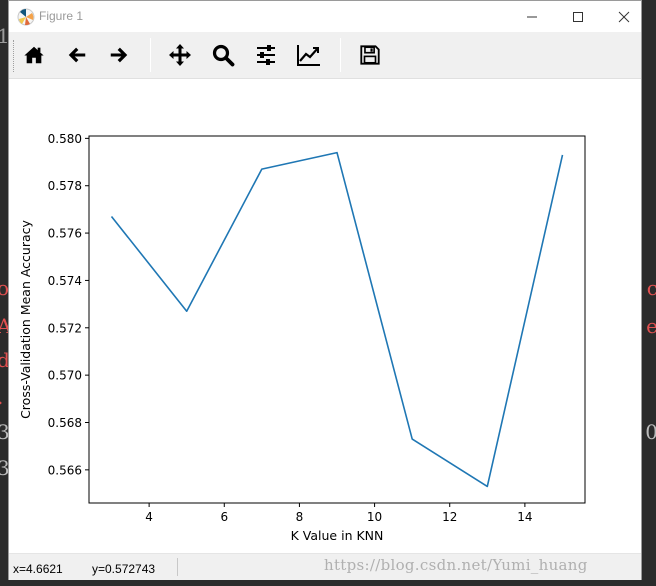  What do you see at coordinates (177, 567) in the screenshot?
I see `status-separator` at bounding box center [177, 567].